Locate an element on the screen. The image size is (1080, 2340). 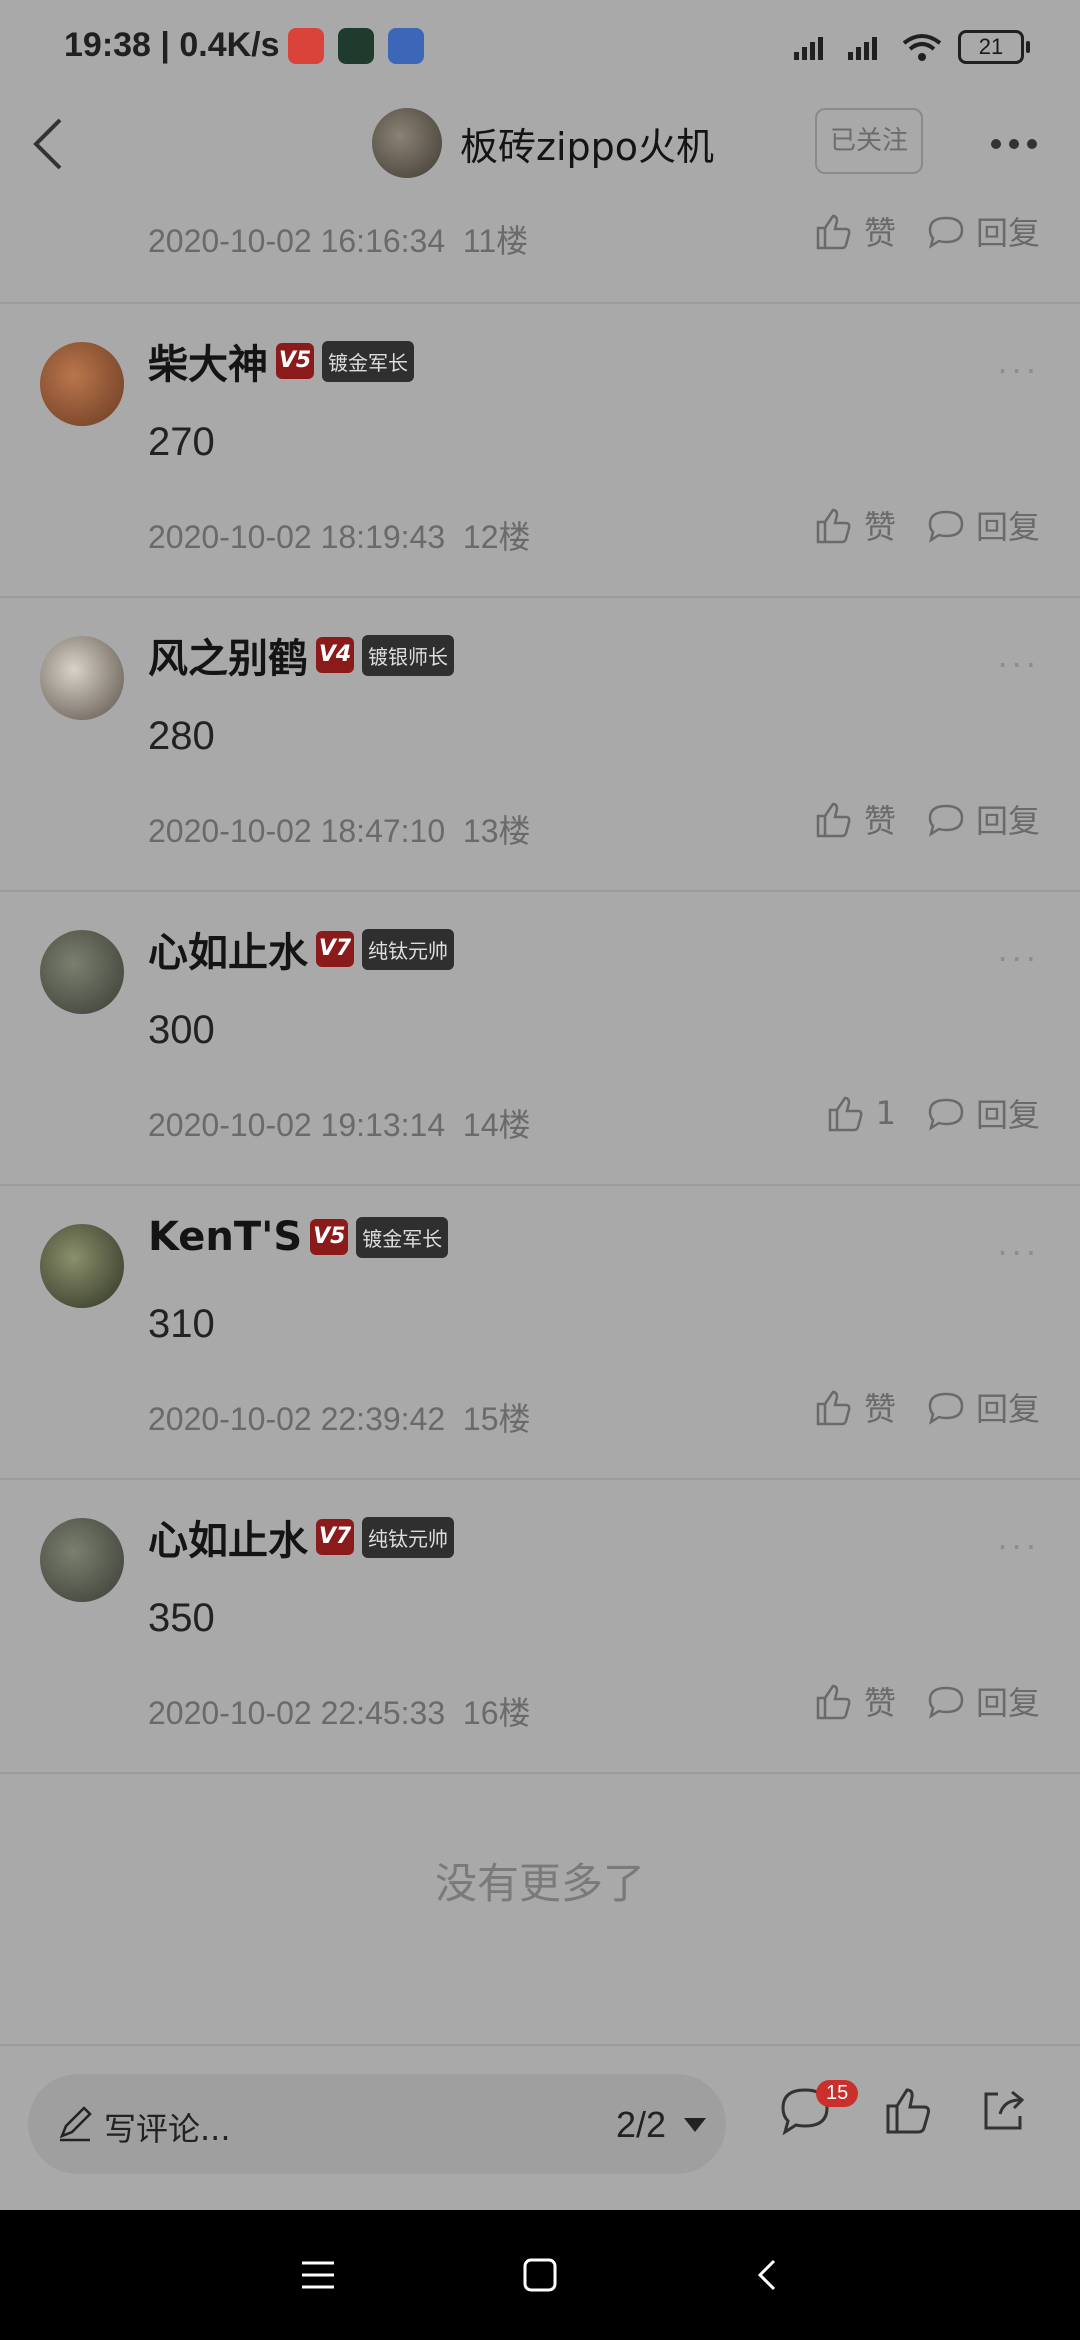
status-right: 21 is located at coordinates (911, 47).